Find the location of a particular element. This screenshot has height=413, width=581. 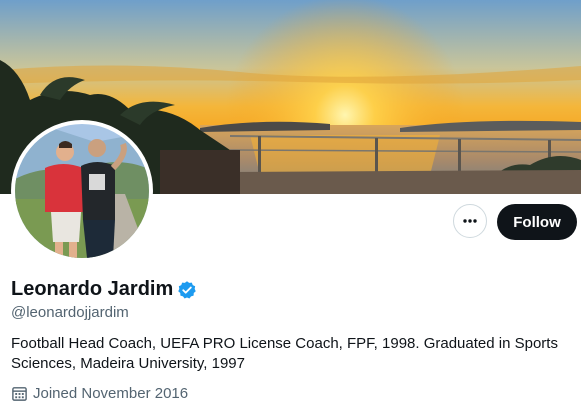

profile-name-row: Leonardo Jardim is located at coordinates (104, 289).